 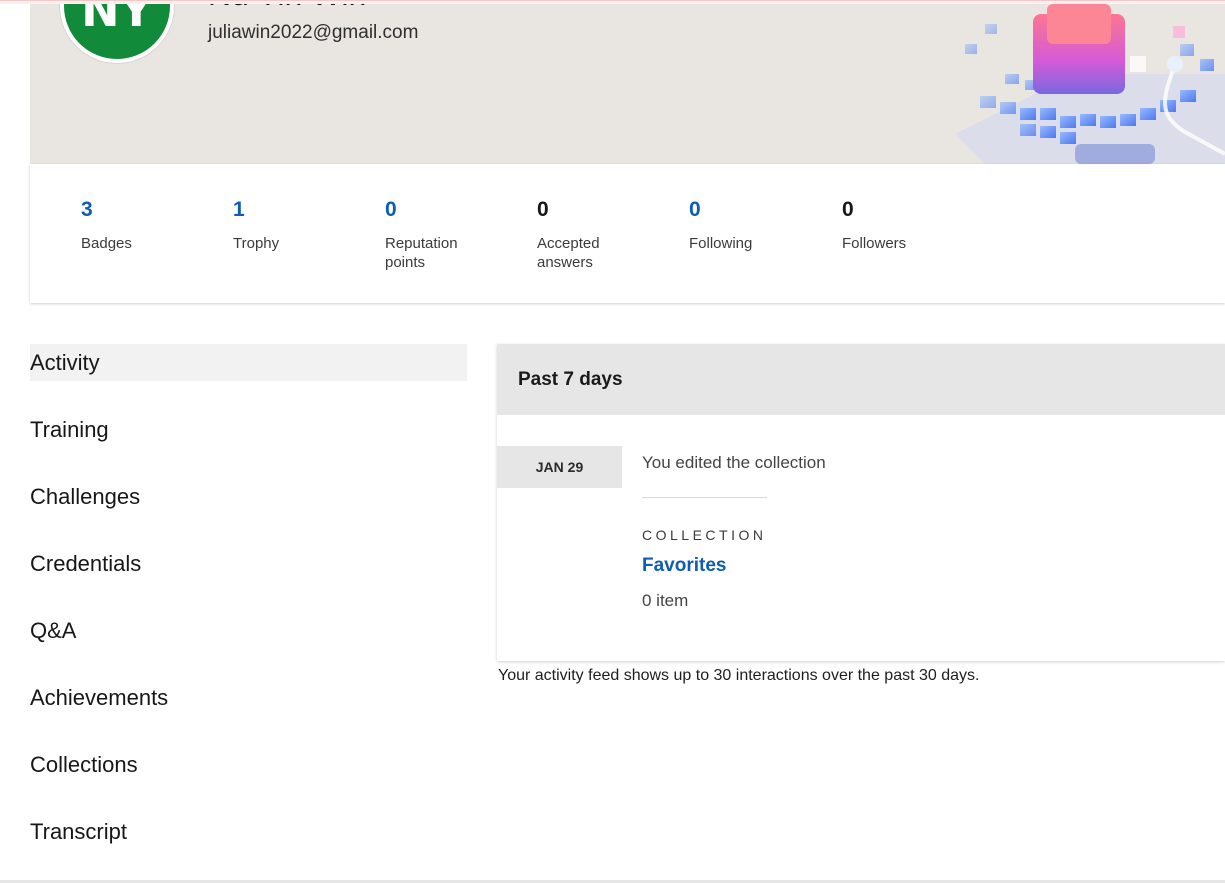 I want to click on stat-label: Badges, so click(x=106, y=243).